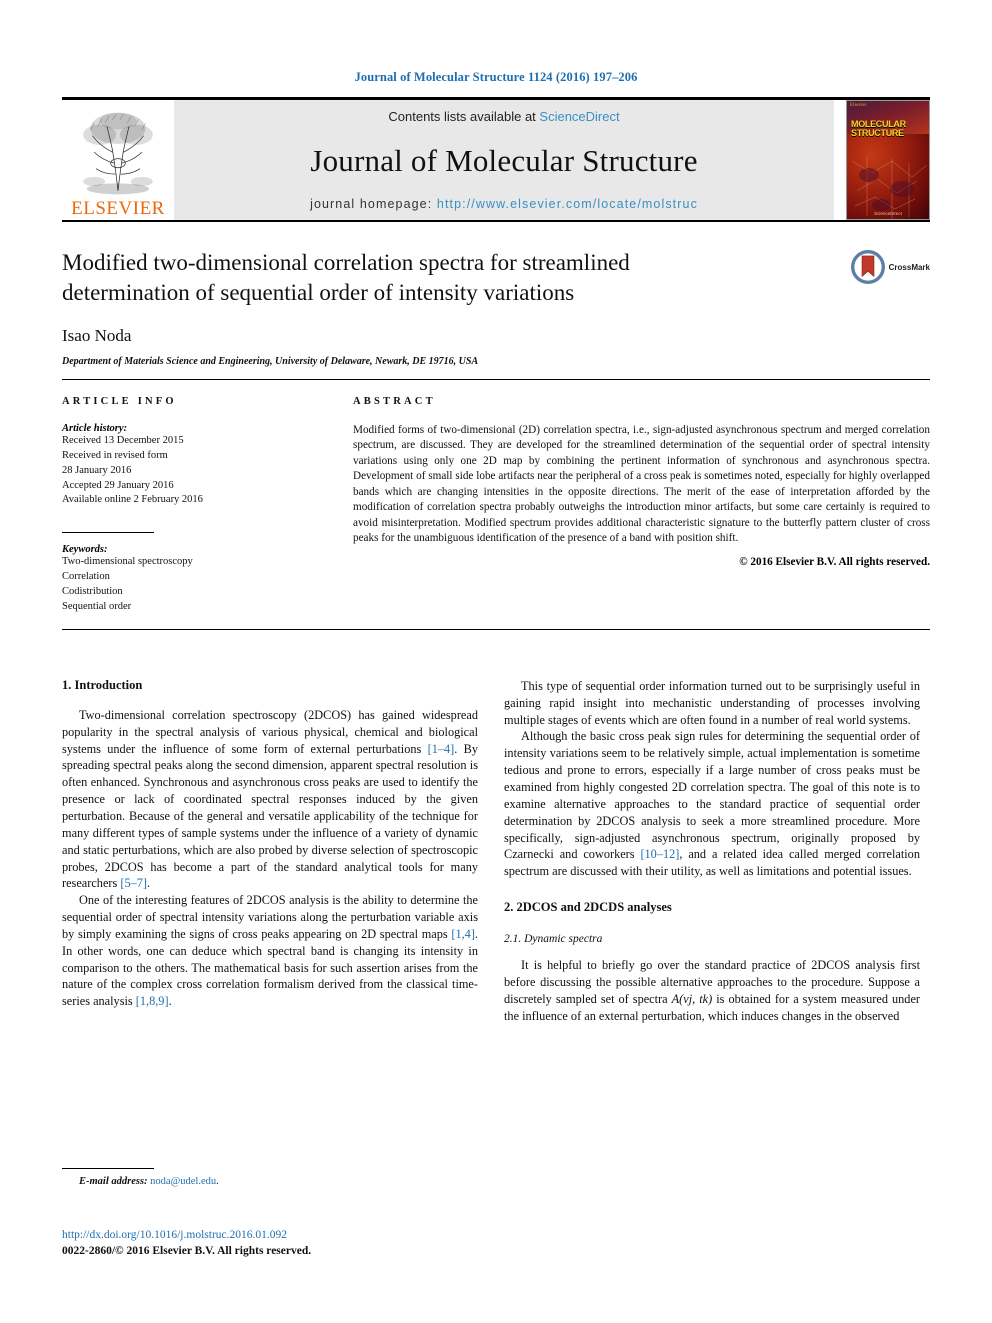 The height and width of the screenshot is (1323, 992). Describe the element at coordinates (888, 213) in the screenshot. I see `cover-footer-text: ScienceDirect` at that location.